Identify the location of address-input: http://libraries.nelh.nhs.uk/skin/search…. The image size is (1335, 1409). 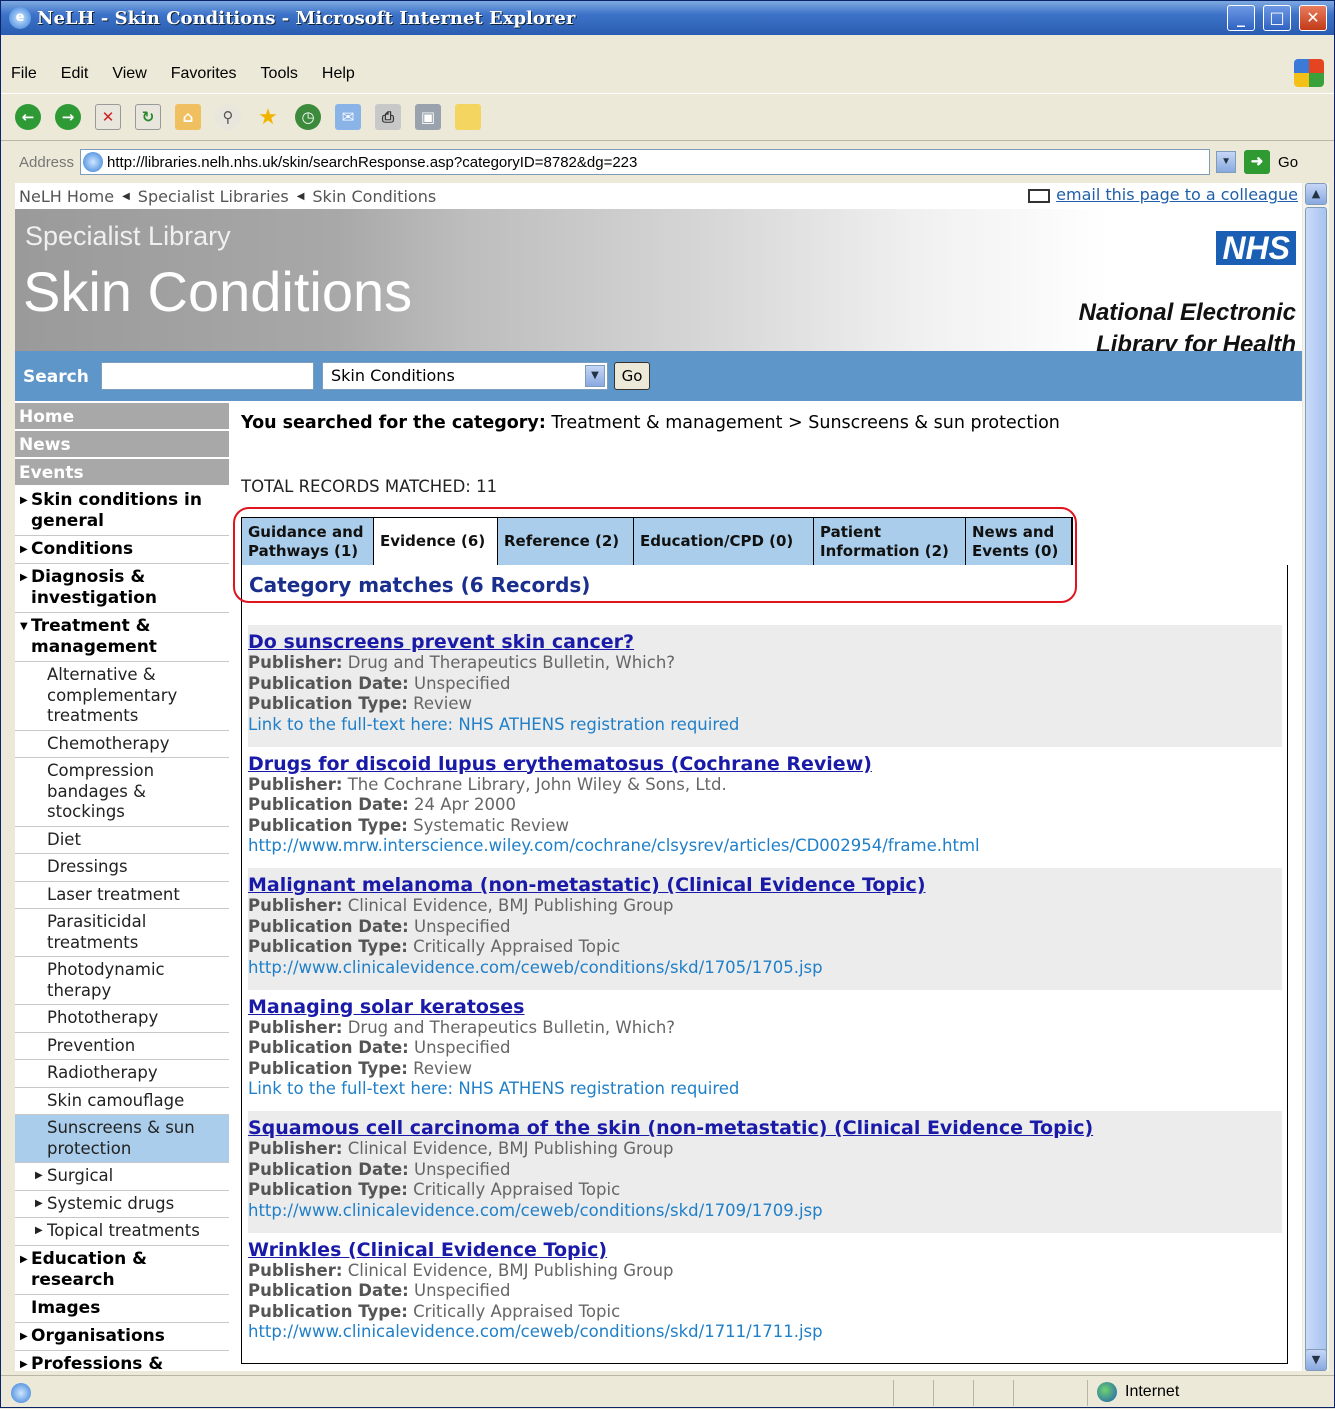
(645, 162).